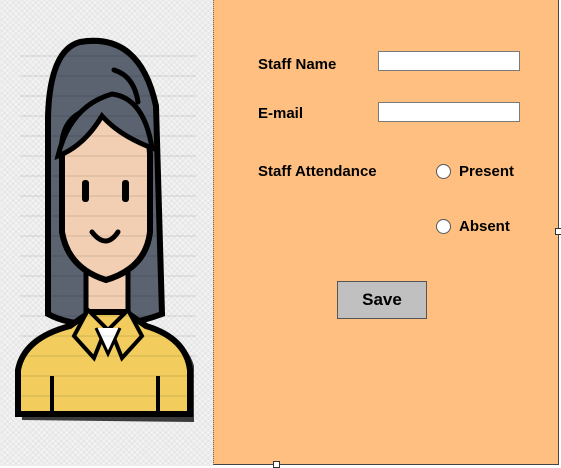 The width and height of the screenshot is (561, 468). Describe the element at coordinates (558, 231) in the screenshot. I see `resize-handle-right` at that location.